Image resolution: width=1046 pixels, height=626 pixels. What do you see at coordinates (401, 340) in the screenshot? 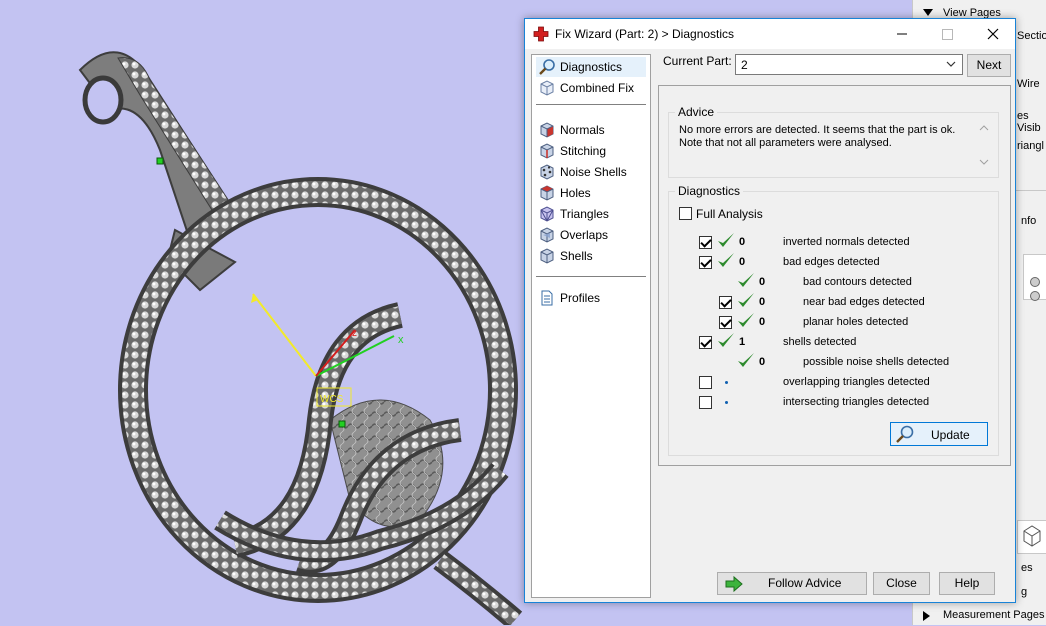
I see `axis-x-label: x` at bounding box center [401, 340].